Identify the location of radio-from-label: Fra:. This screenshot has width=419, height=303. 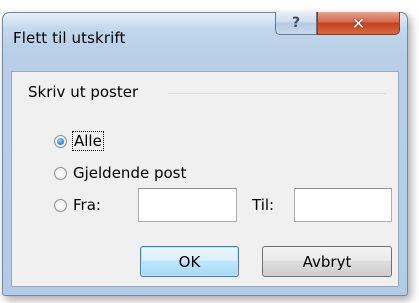
(87, 205).